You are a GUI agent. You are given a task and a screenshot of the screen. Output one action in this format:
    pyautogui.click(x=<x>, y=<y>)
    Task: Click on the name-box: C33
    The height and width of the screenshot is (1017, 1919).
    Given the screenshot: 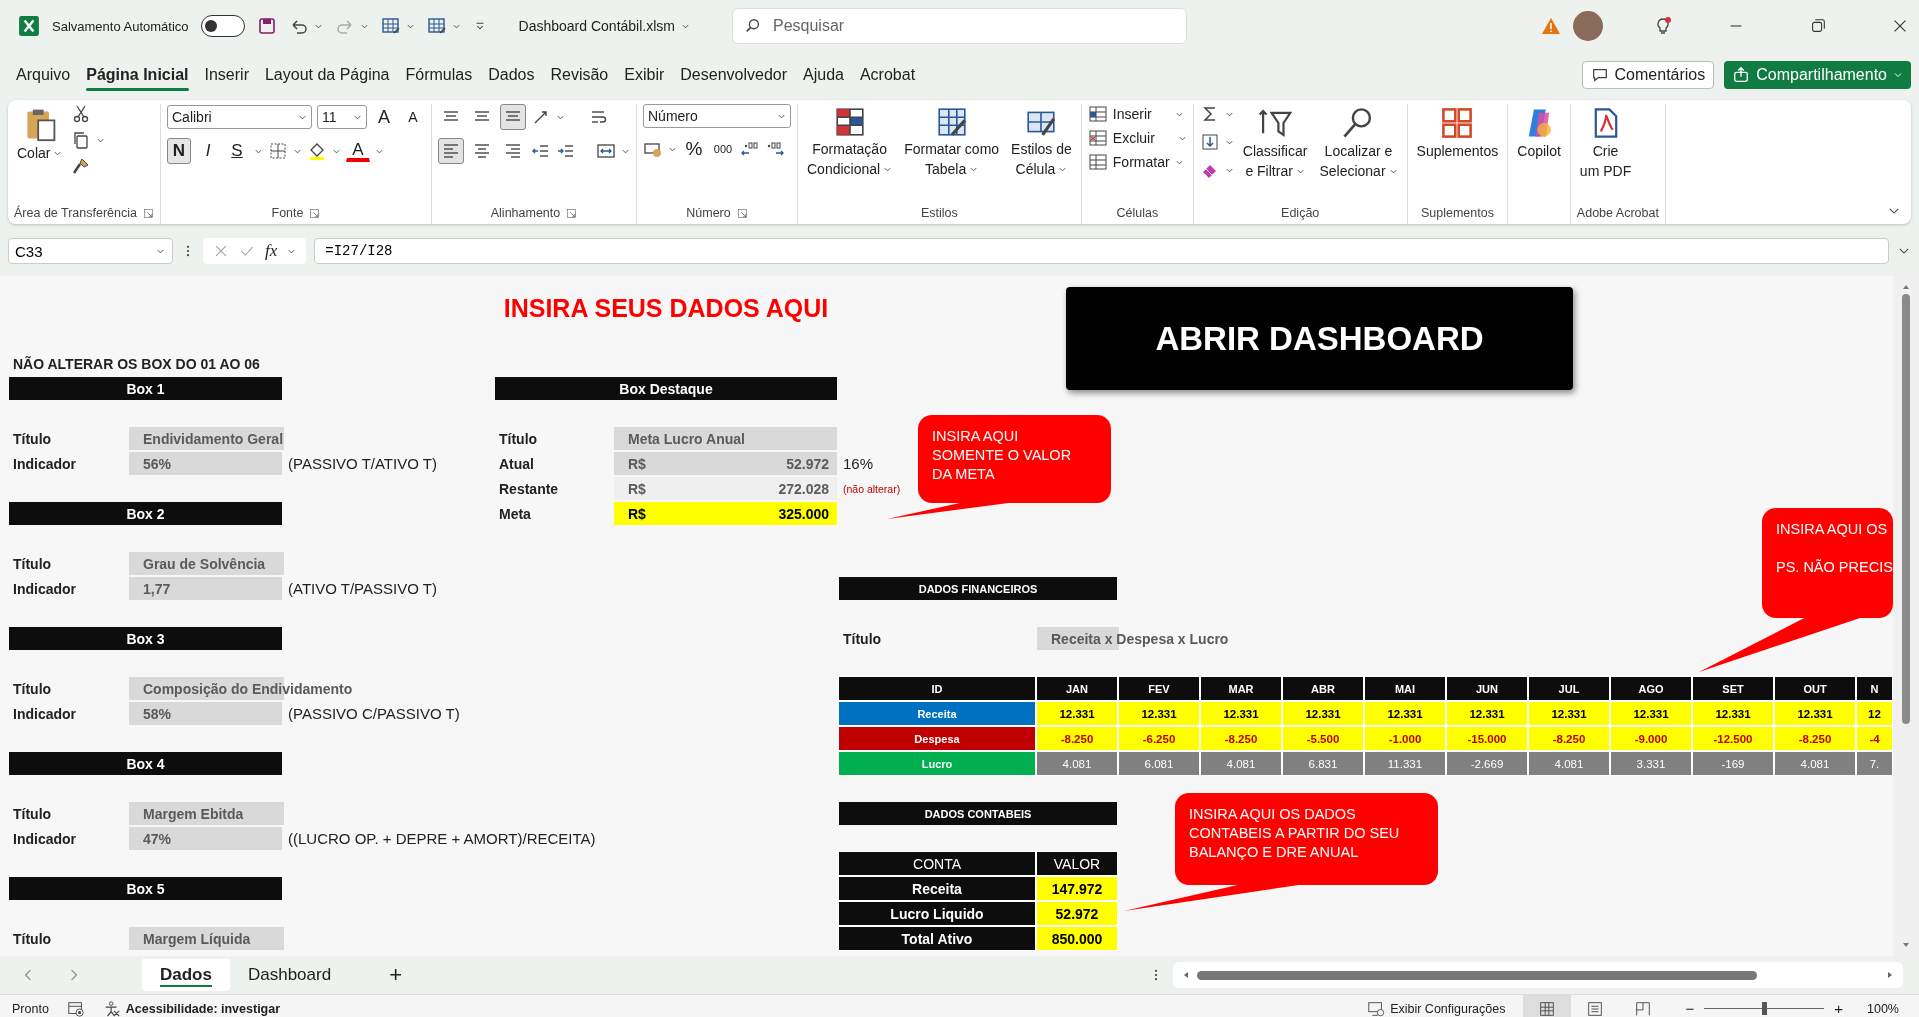 What is the action you would take?
    pyautogui.click(x=90, y=251)
    